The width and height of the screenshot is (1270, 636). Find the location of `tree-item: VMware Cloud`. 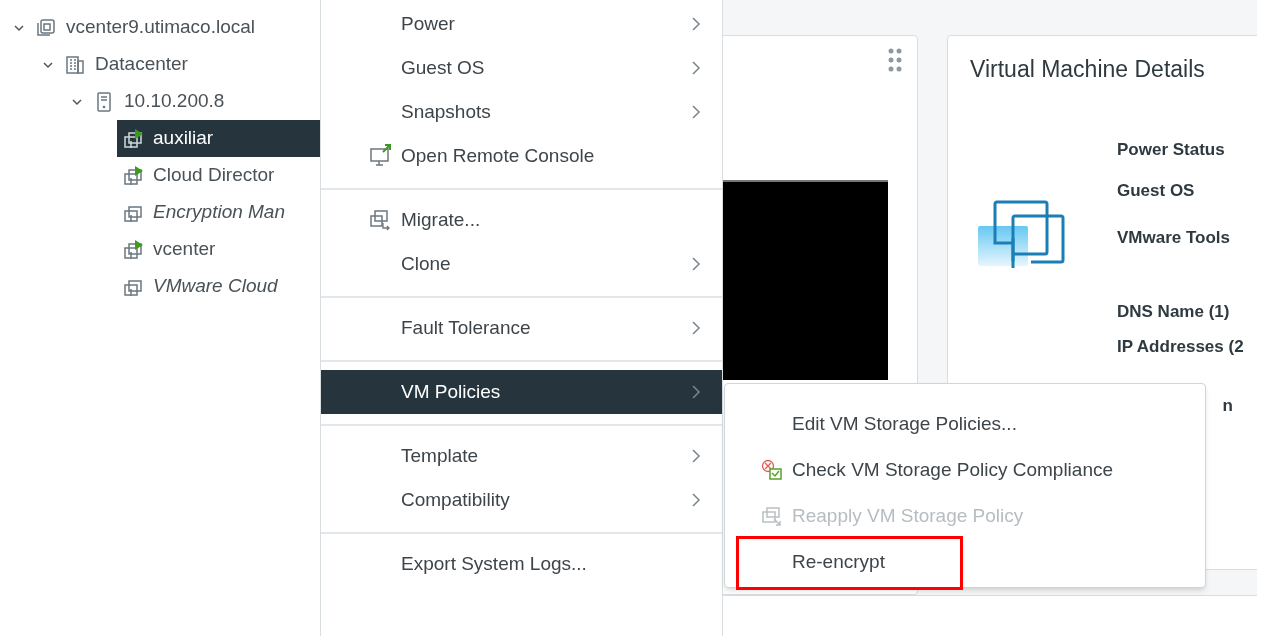

tree-item: VMware Cloud is located at coordinates (218, 286).